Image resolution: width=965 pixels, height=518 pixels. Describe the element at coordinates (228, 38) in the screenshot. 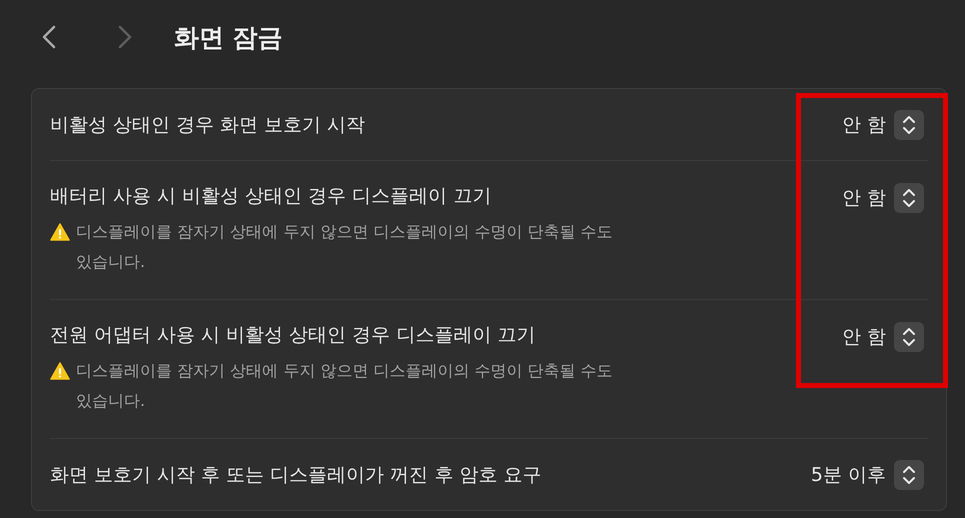

I see `page-title: 화면 잠금` at that location.